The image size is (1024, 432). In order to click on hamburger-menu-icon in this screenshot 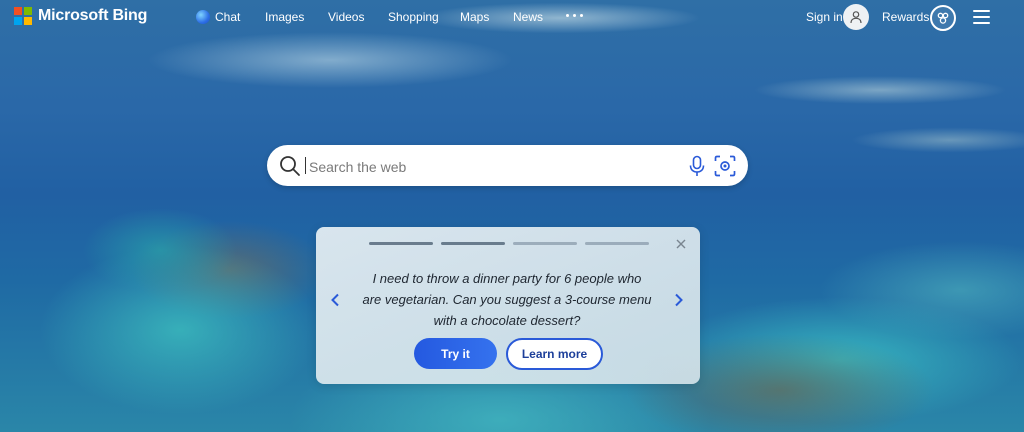, I will do `click(981, 17)`.